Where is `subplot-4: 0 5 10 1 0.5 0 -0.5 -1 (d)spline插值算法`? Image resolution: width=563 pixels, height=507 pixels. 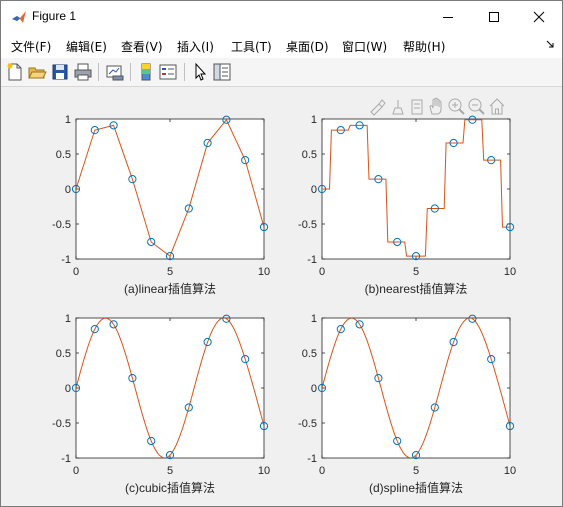 subplot-4: 0 5 10 1 0.5 0 -0.5 -1 (d)spline插值算法 is located at coordinates (407, 404).